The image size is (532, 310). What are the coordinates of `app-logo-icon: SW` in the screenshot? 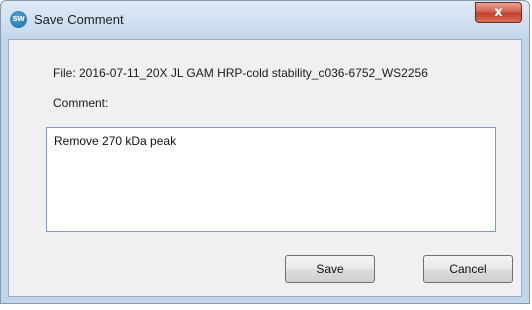 It's located at (18, 19).